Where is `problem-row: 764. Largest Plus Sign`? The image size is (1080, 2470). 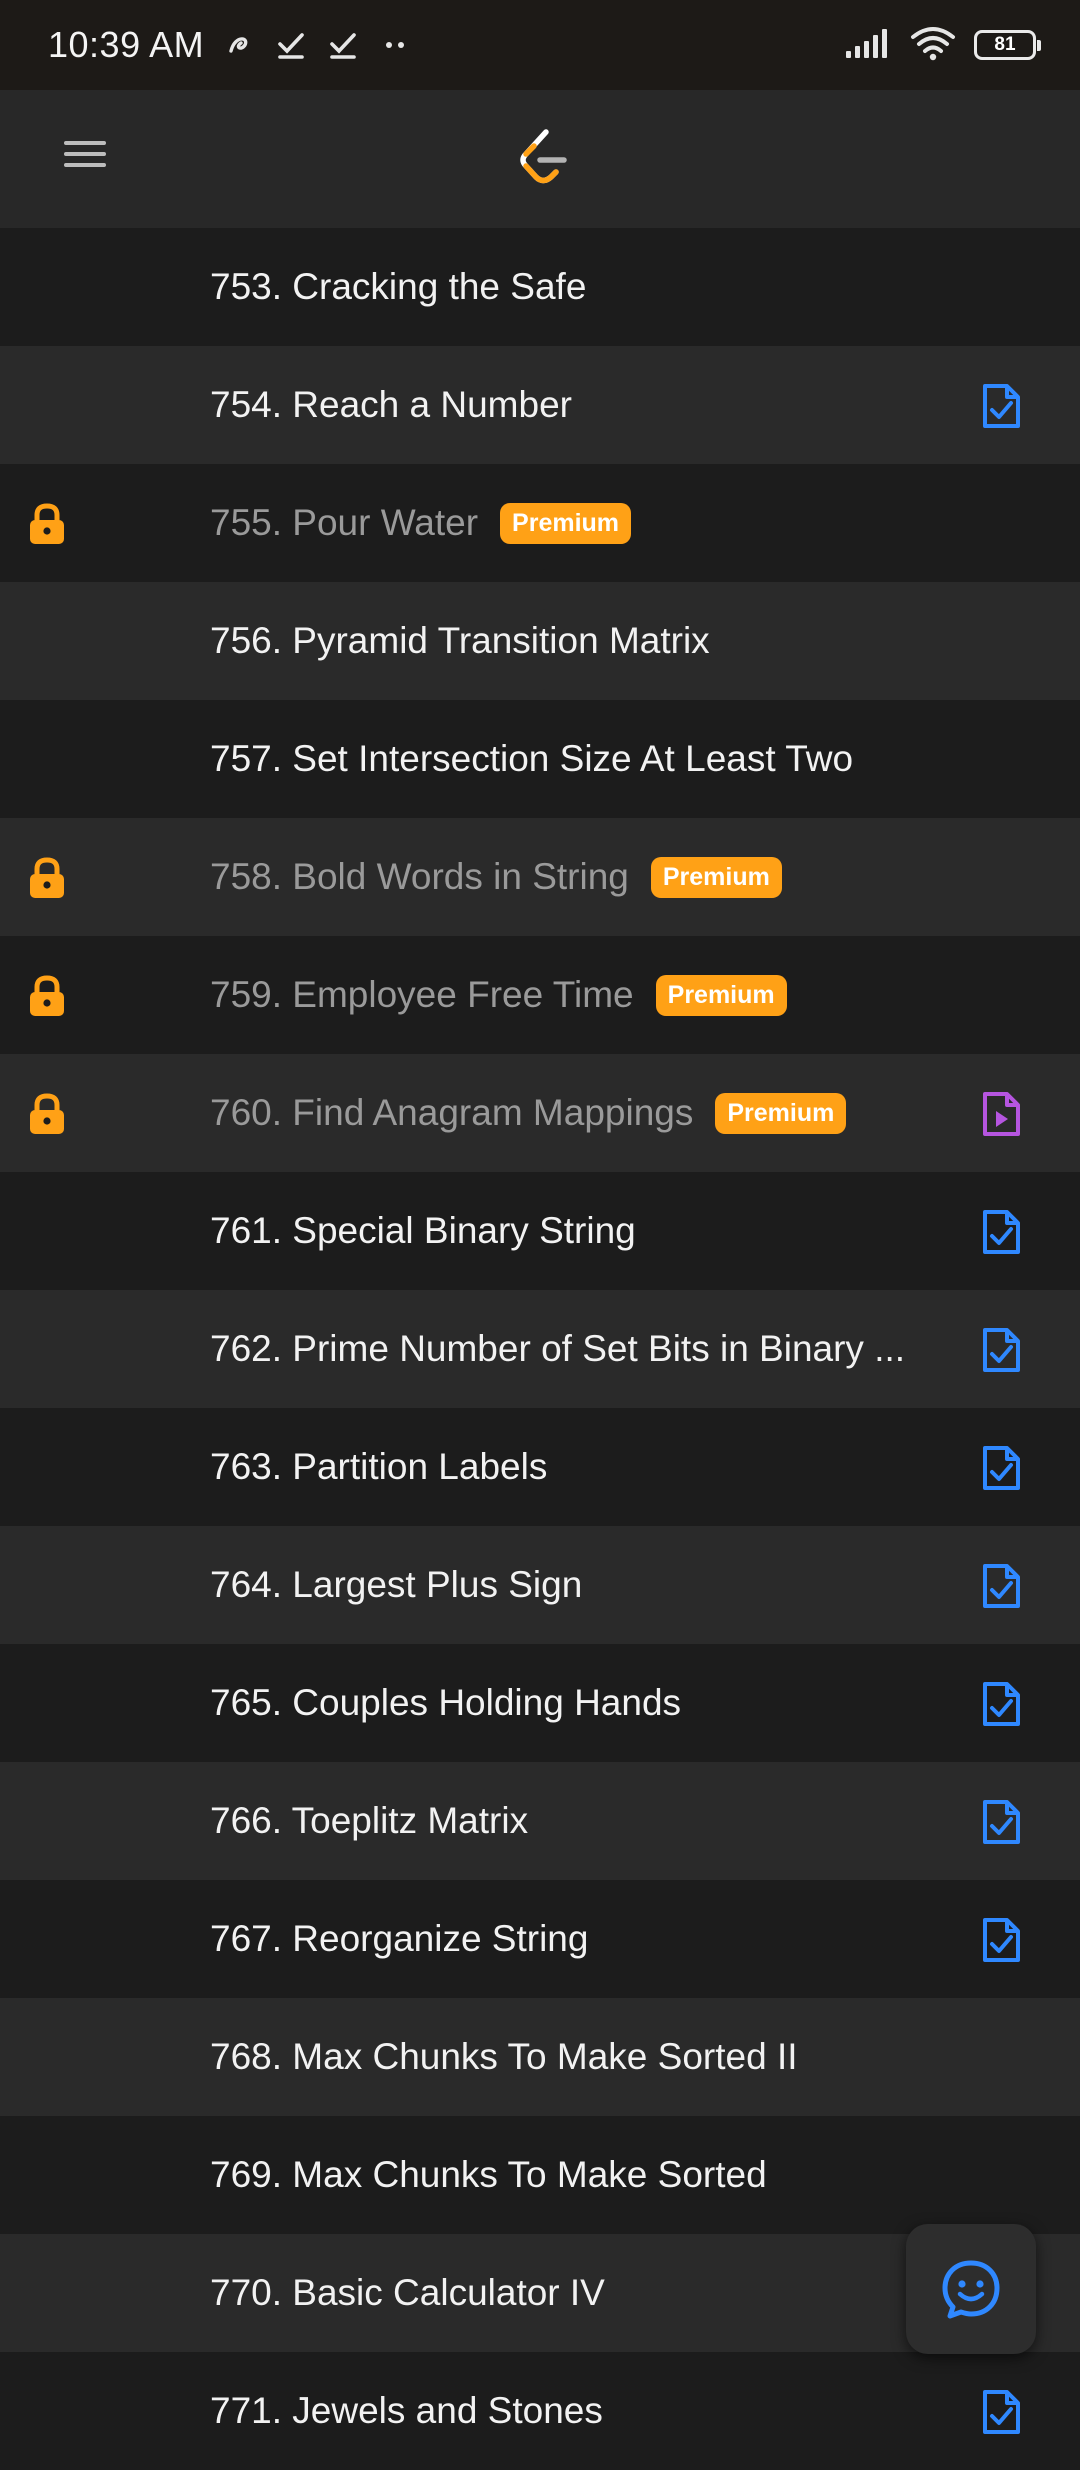 problem-row: 764. Largest Plus Sign is located at coordinates (540, 1585).